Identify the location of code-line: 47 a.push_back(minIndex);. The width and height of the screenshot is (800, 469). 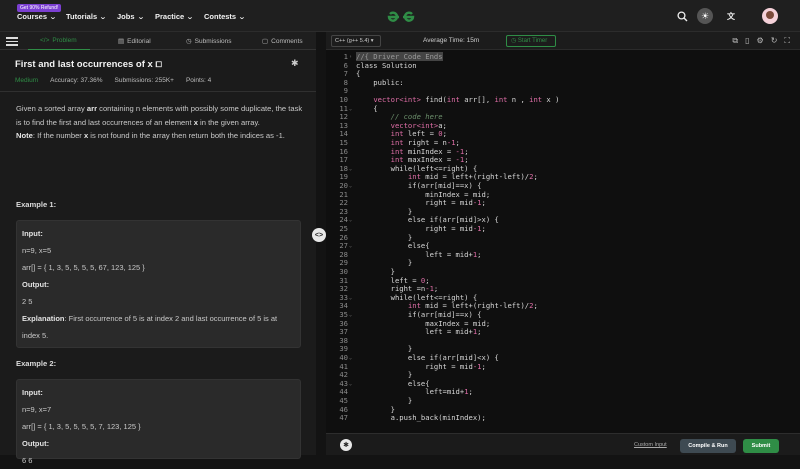
(563, 418).